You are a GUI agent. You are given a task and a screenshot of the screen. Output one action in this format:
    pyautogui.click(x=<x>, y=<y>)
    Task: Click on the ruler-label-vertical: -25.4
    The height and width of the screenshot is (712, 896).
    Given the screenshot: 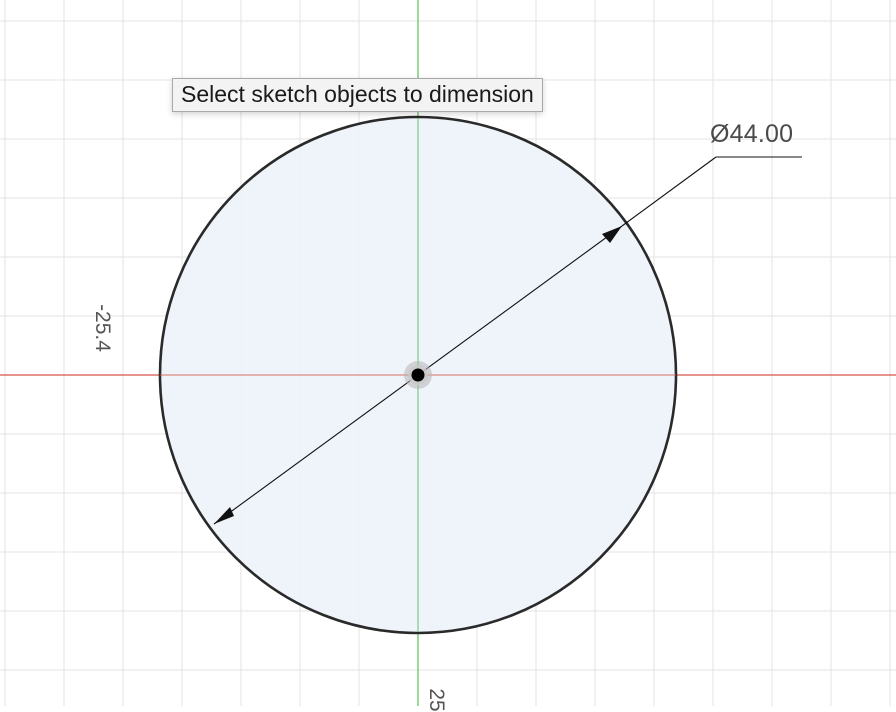 What is the action you would take?
    pyautogui.click(x=102, y=328)
    